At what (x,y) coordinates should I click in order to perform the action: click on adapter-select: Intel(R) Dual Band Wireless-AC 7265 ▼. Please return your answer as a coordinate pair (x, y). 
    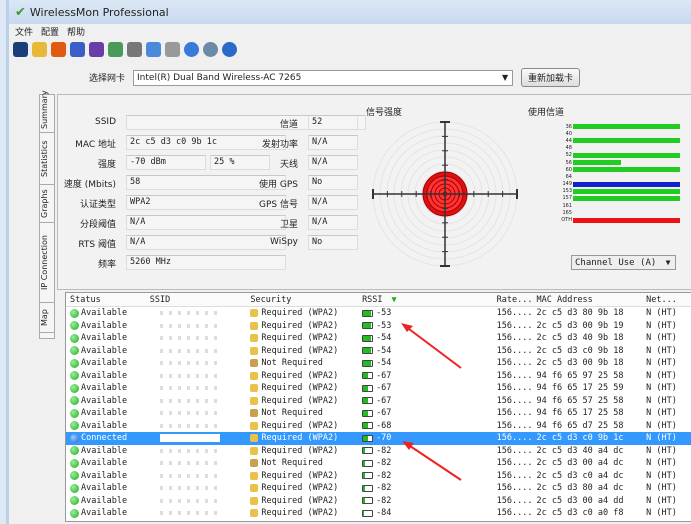
    Looking at the image, I should click on (323, 77).